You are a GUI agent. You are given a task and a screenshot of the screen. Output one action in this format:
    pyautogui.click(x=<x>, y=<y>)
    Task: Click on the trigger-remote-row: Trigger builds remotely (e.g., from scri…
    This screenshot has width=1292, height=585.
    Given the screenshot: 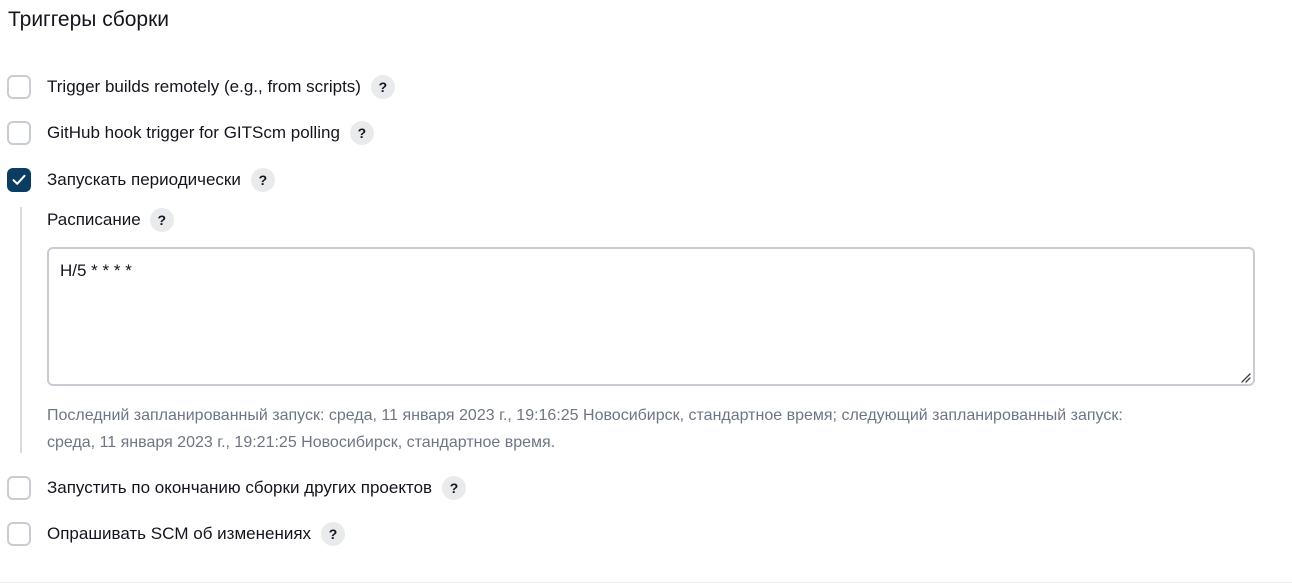 What is the action you would take?
    pyautogui.click(x=201, y=87)
    